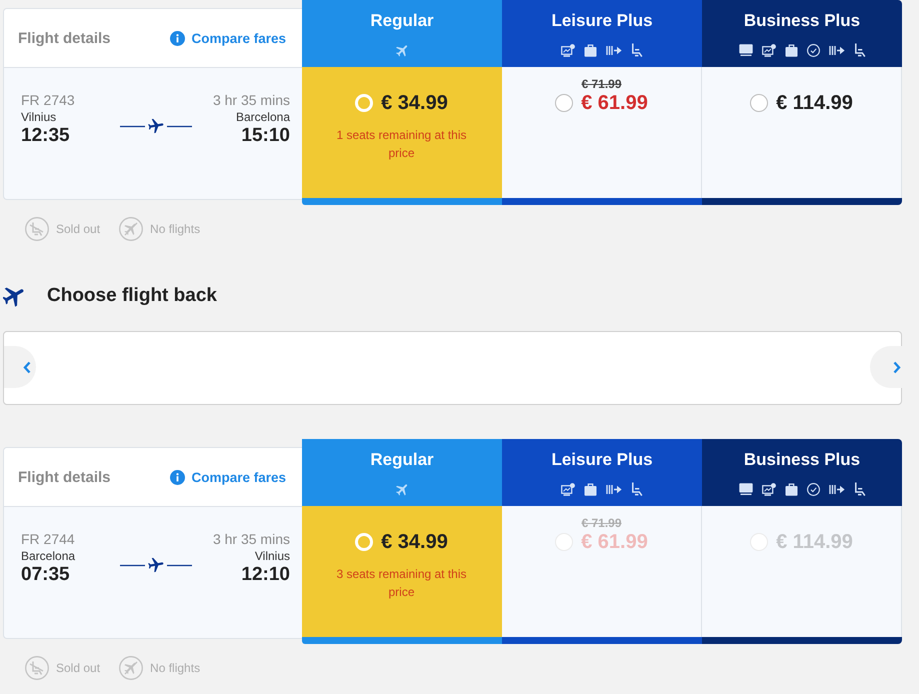  What do you see at coordinates (20, 367) in the screenshot?
I see `previous-button` at bounding box center [20, 367].